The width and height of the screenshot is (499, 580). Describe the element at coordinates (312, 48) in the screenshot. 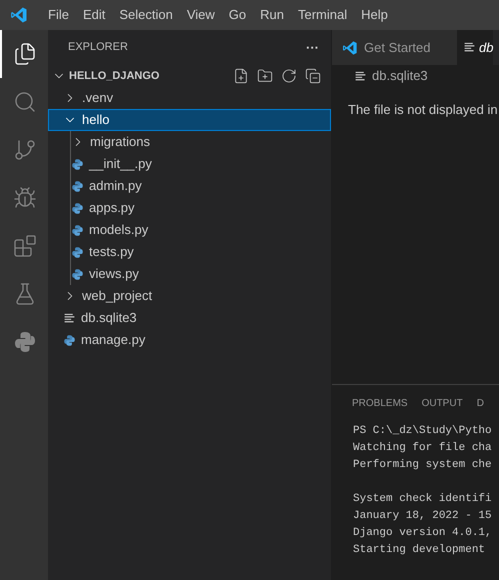

I see `more-actions-button: ···` at that location.